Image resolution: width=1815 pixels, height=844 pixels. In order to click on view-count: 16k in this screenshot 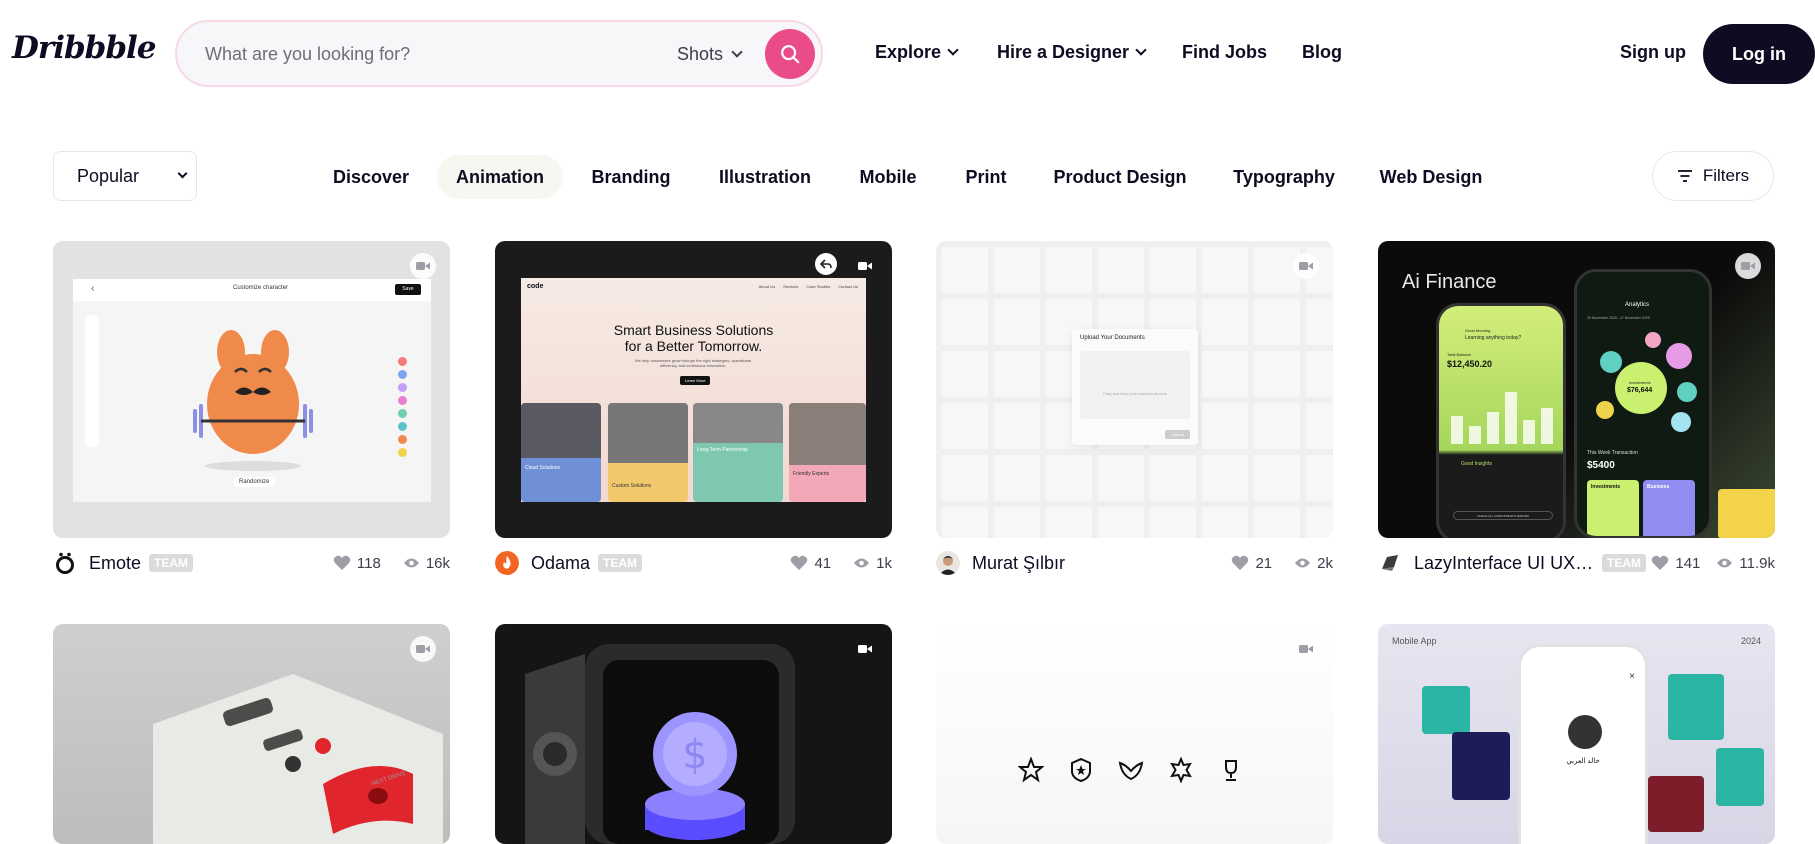, I will do `click(437, 563)`.